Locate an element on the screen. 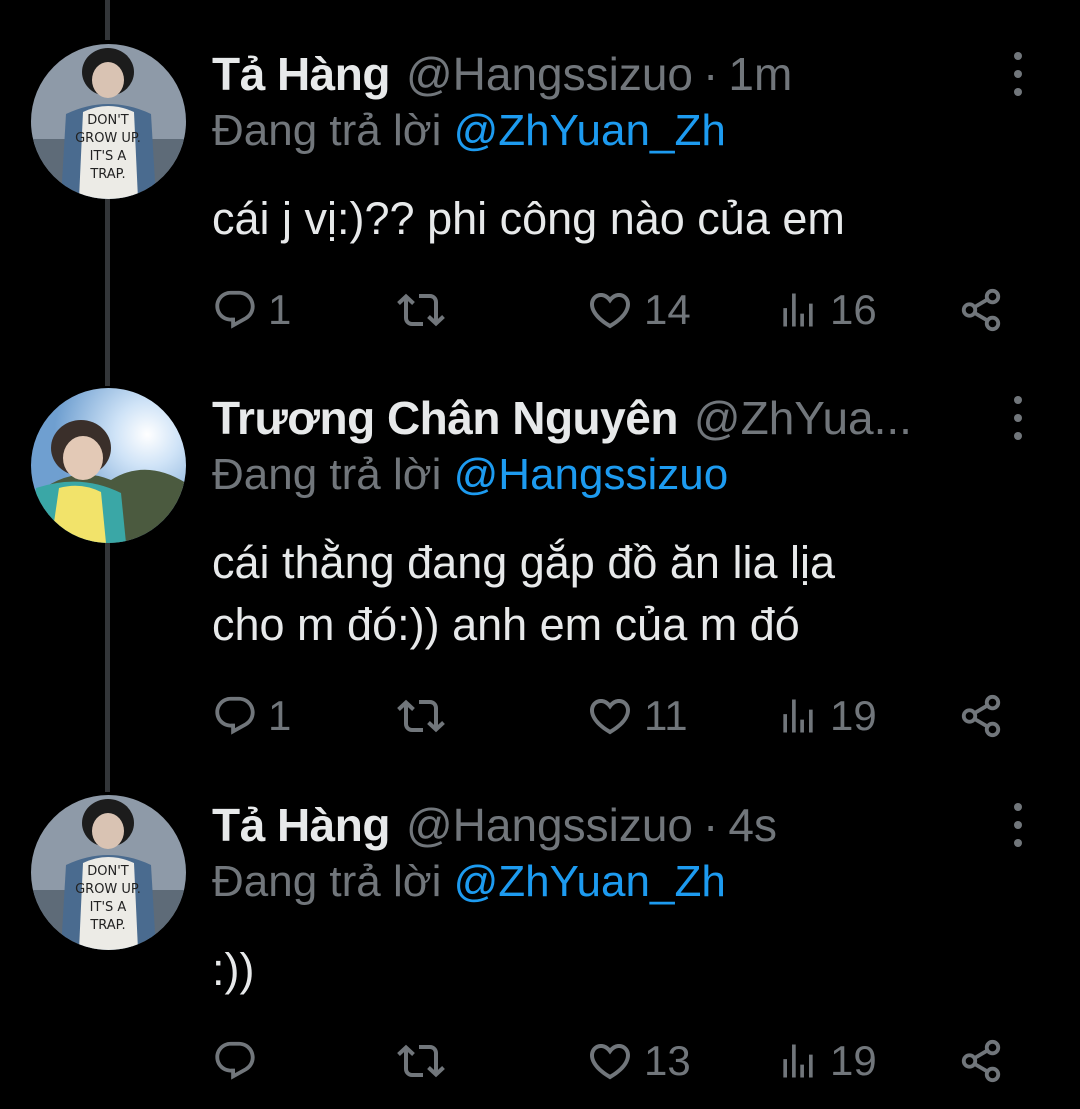  views-button: 16 is located at coordinates (826, 310).